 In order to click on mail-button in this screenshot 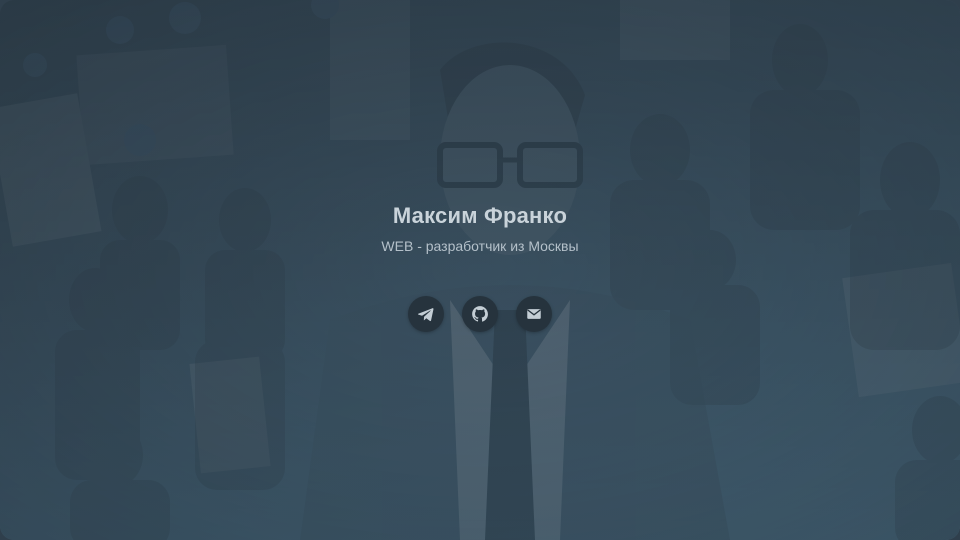, I will do `click(534, 314)`.